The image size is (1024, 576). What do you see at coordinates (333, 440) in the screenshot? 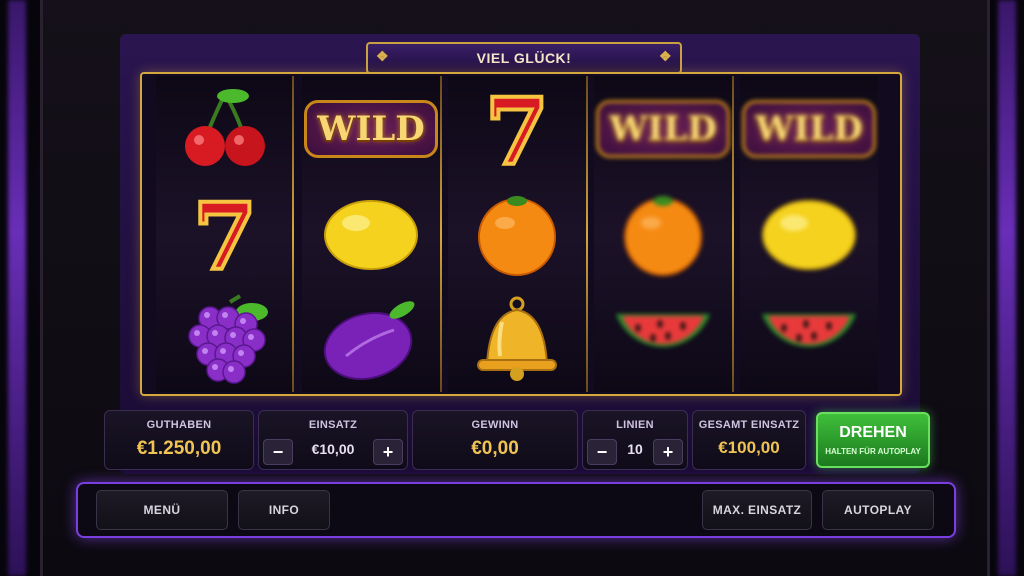
I see `bet-panel: EINSATZ − €10,00 +` at bounding box center [333, 440].